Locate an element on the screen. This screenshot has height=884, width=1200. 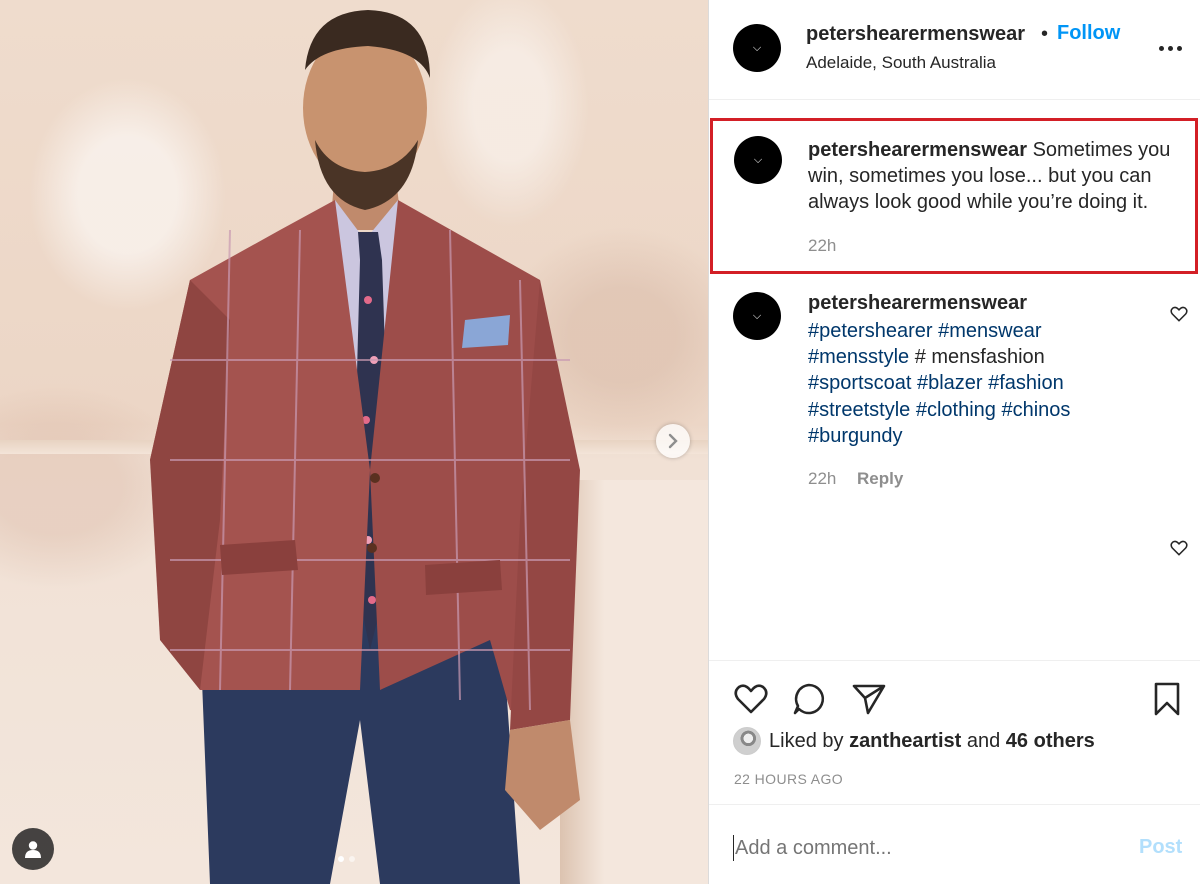
caption-timestamp: 22h is located at coordinates (822, 246).